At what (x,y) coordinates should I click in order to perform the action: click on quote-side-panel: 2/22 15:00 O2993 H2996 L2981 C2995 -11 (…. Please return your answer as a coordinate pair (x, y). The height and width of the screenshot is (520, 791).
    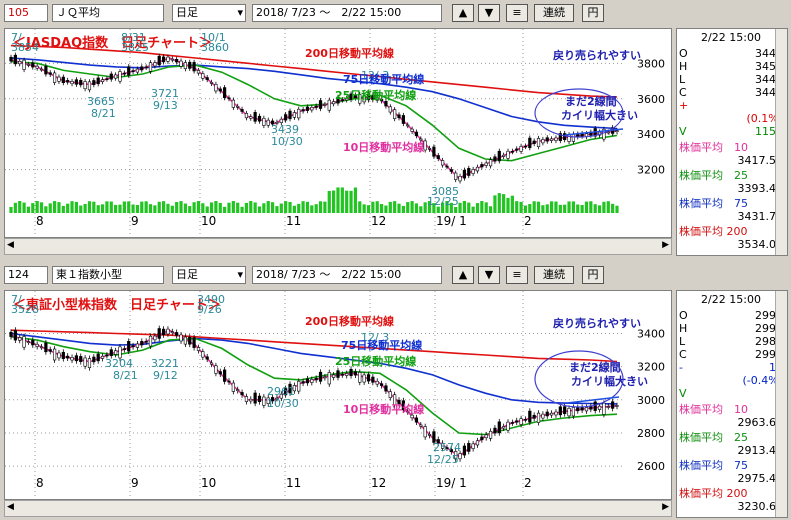
    Looking at the image, I should click on (732, 404).